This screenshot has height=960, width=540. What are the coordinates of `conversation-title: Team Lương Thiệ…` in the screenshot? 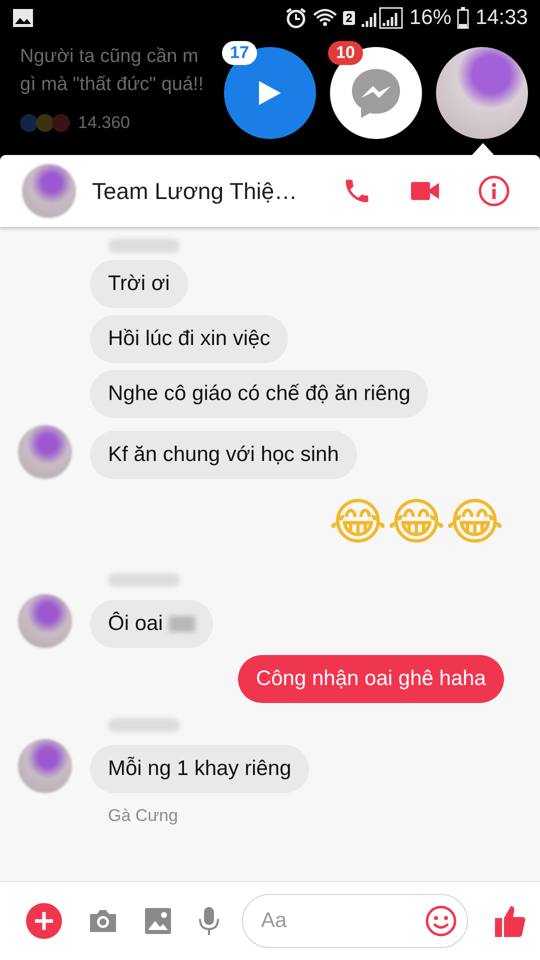 It's located at (195, 191).